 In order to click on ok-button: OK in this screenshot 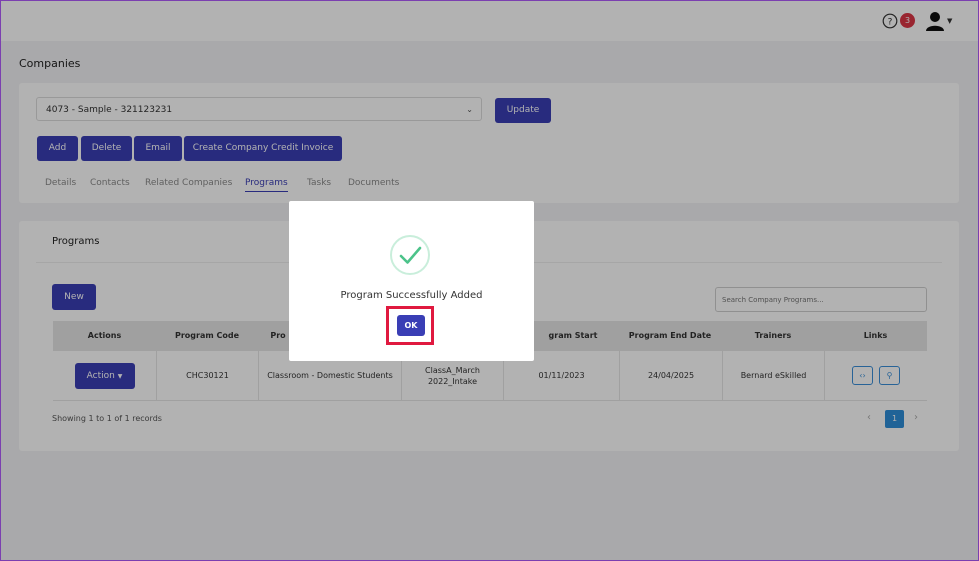, I will do `click(411, 325)`.